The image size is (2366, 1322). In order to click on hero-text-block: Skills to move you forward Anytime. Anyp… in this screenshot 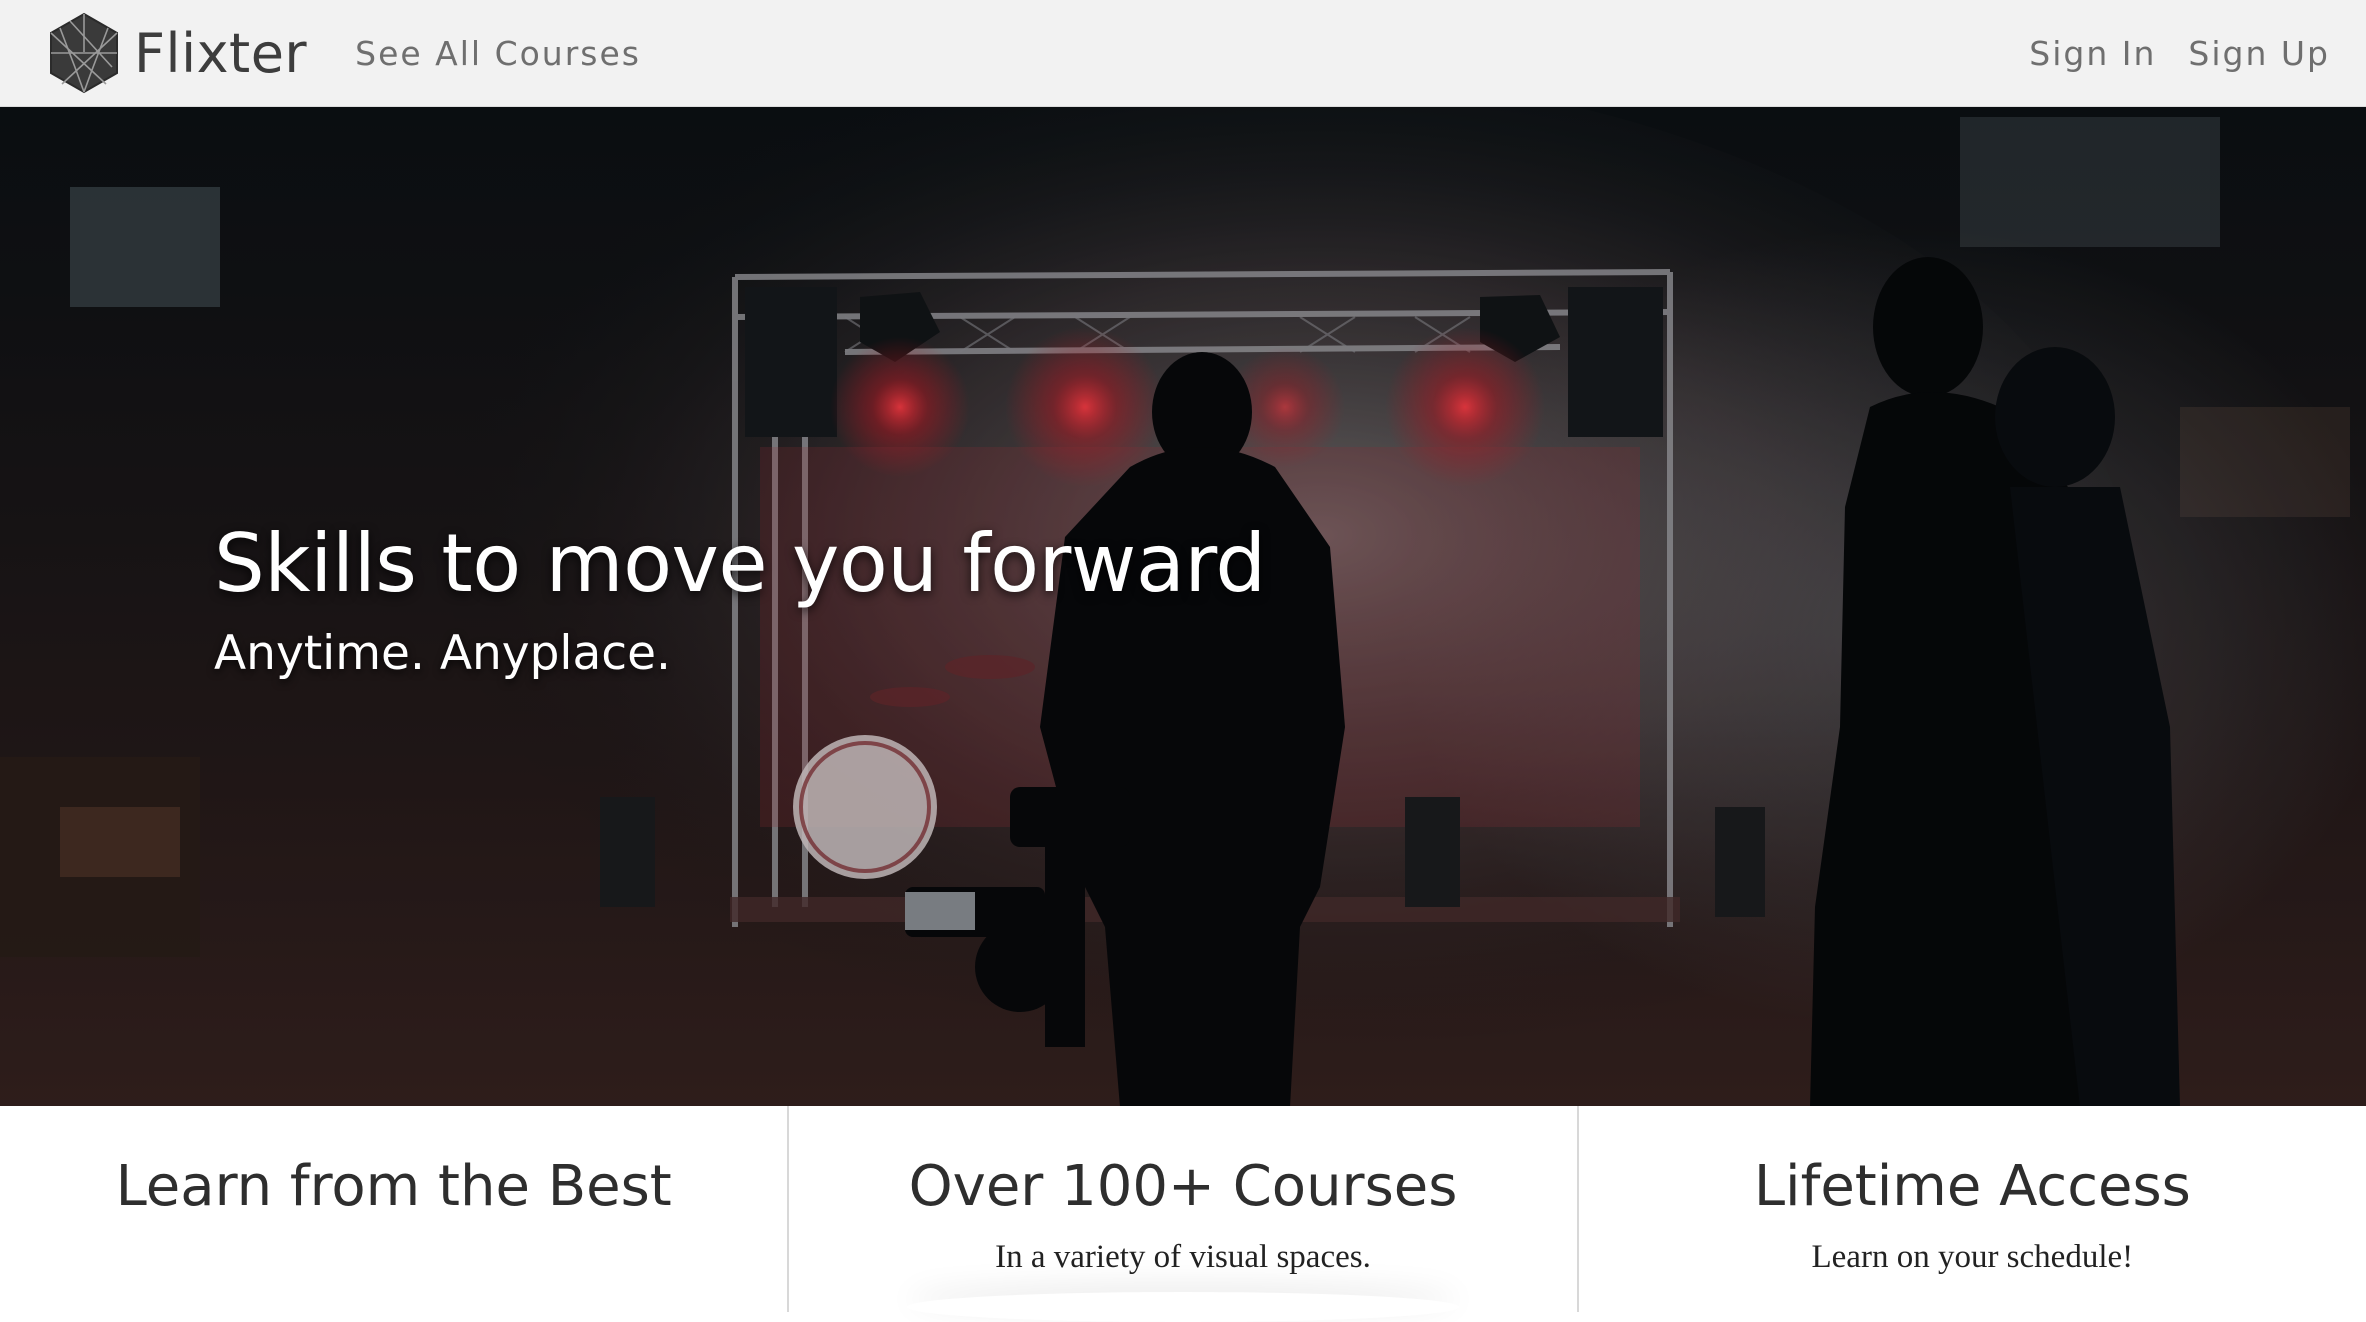, I will do `click(740, 599)`.